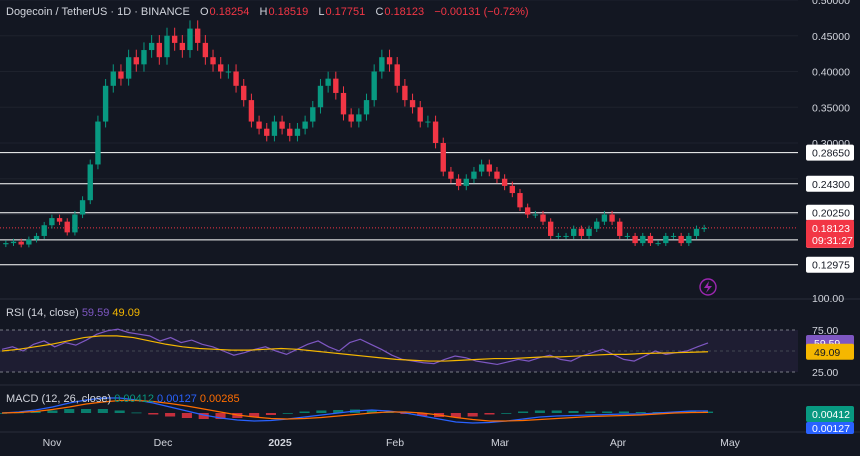 The height and width of the screenshot is (456, 860). I want to click on price-tick: 0.50000, so click(831, 3).